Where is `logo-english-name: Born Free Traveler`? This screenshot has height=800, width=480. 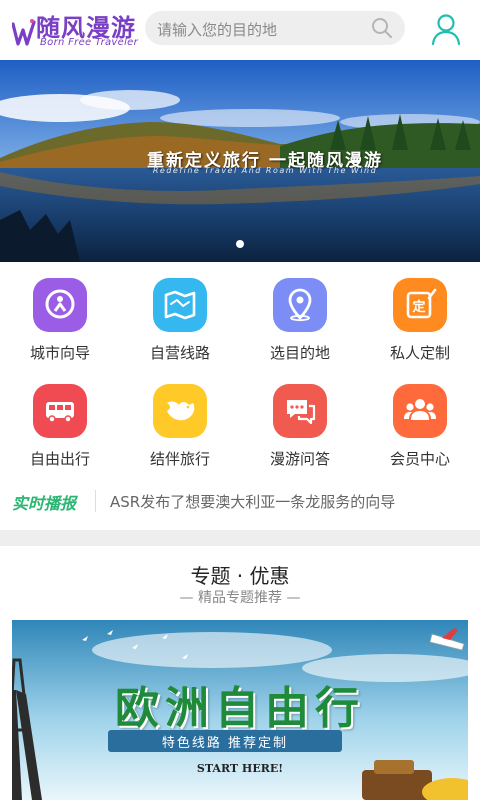 logo-english-name: Born Free Traveler is located at coordinates (89, 42).